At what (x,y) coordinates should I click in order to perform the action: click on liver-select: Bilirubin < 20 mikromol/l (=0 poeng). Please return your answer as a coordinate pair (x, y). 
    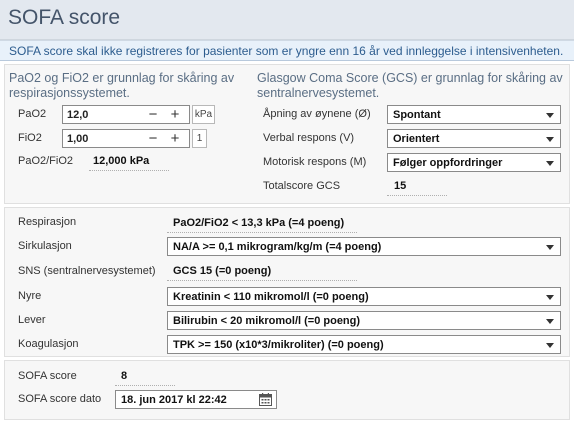
    Looking at the image, I should click on (364, 320).